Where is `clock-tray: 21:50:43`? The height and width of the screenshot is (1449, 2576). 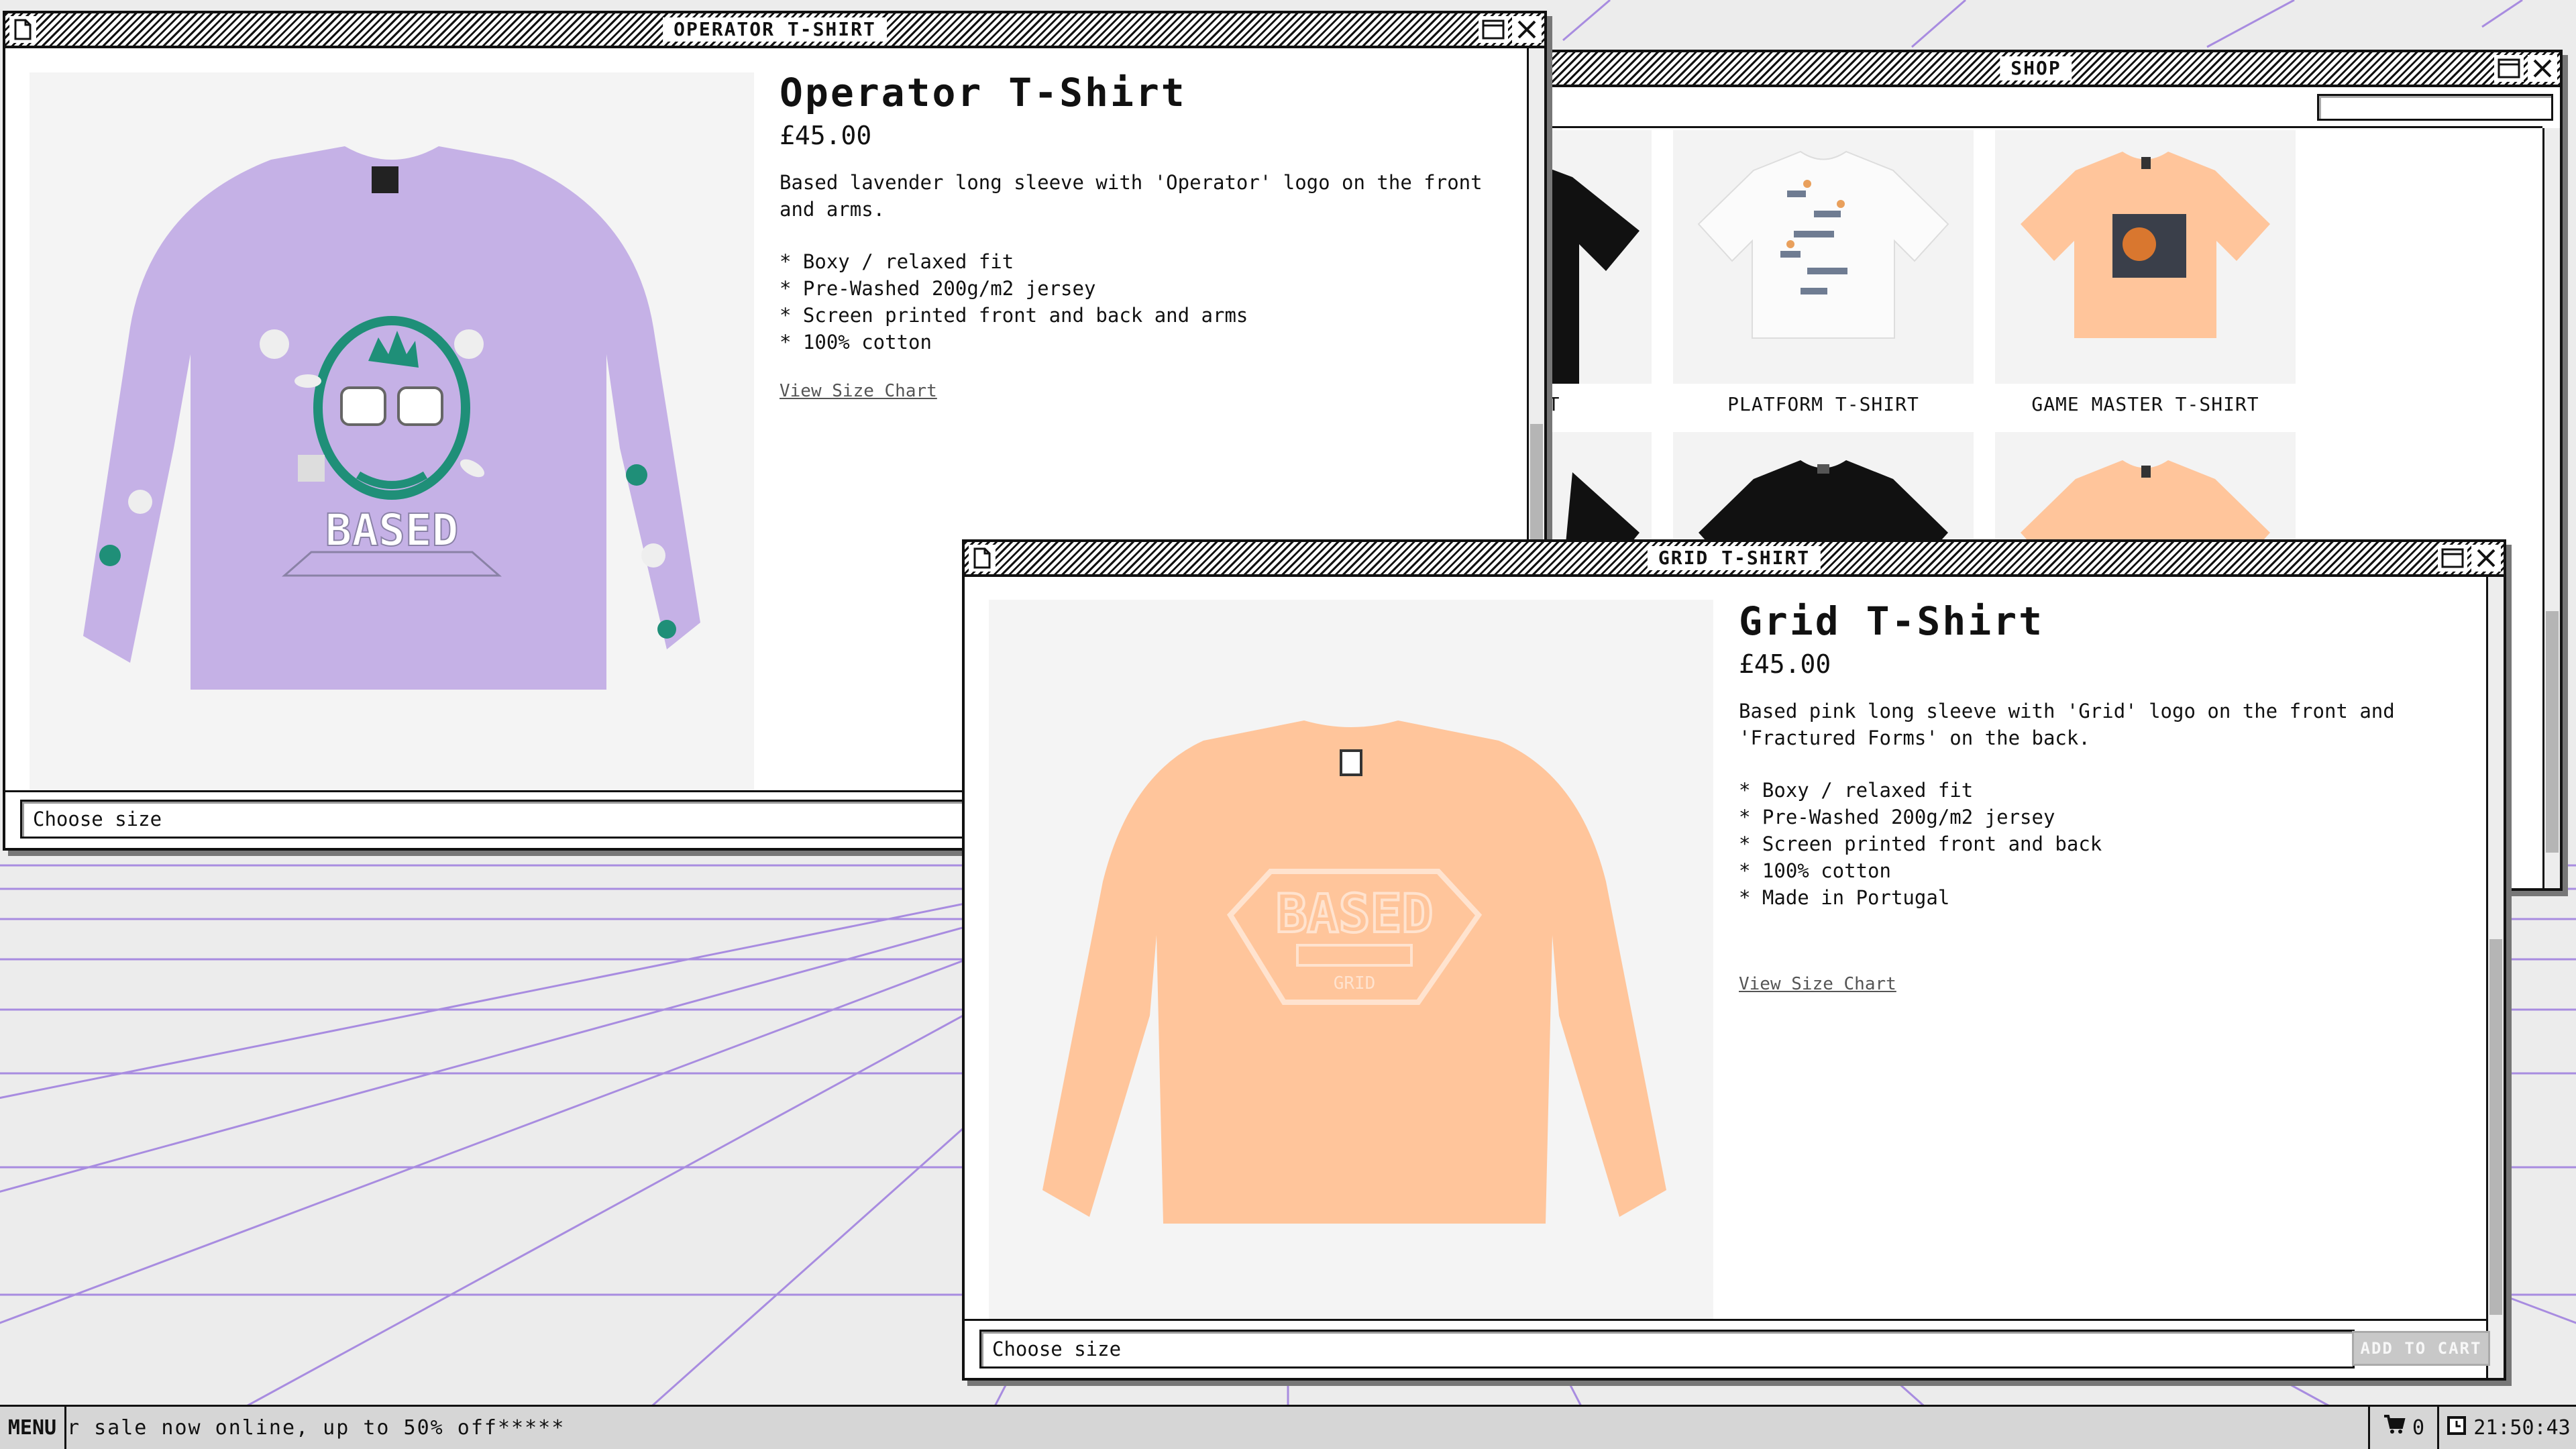 clock-tray: 21:50:43 is located at coordinates (2506, 1428).